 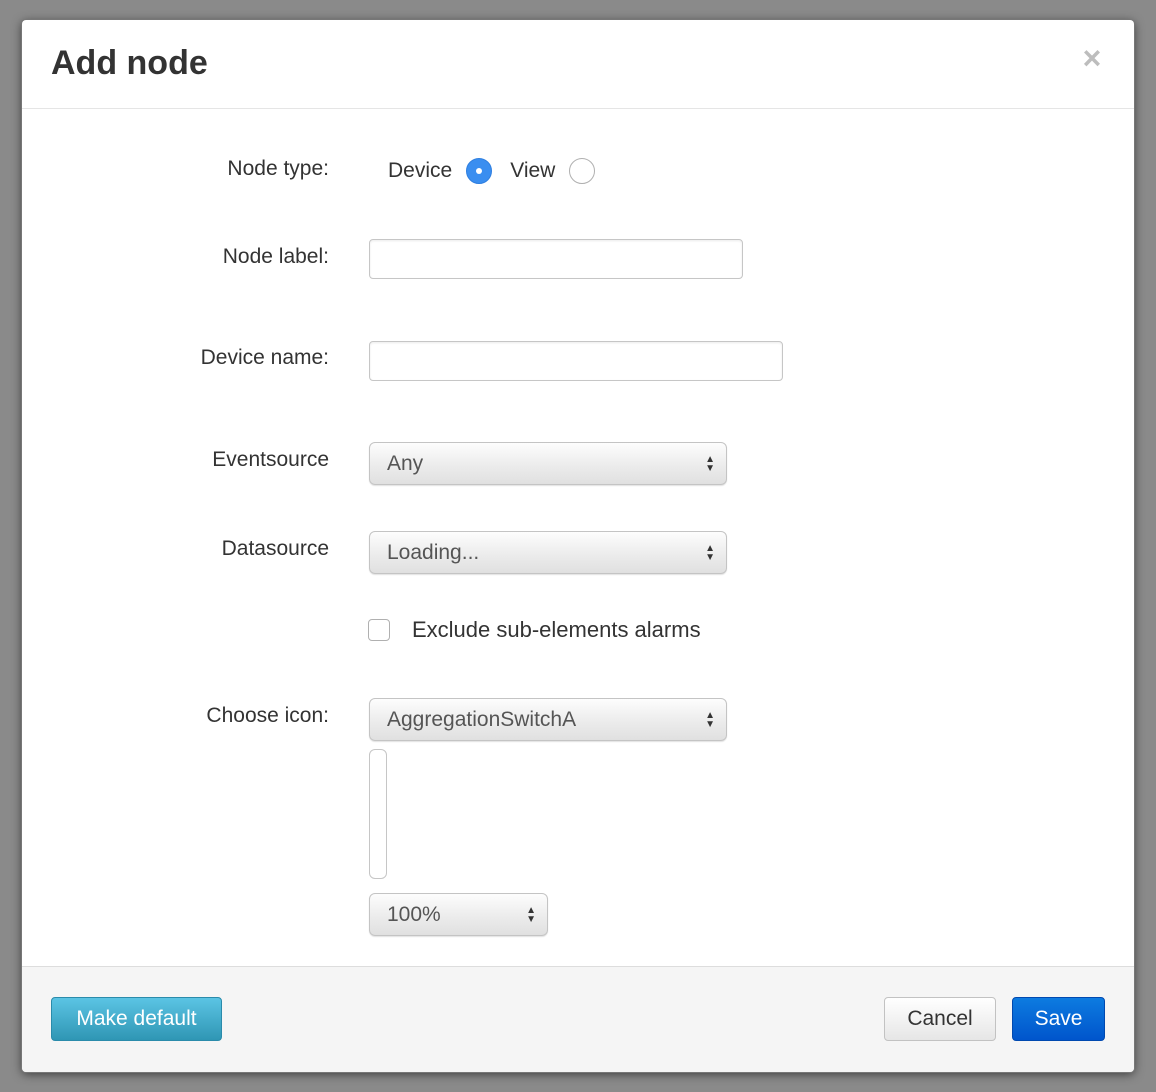 I want to click on exclude-sub-elements-label: Exclude sub-elements alarms, so click(x=556, y=630).